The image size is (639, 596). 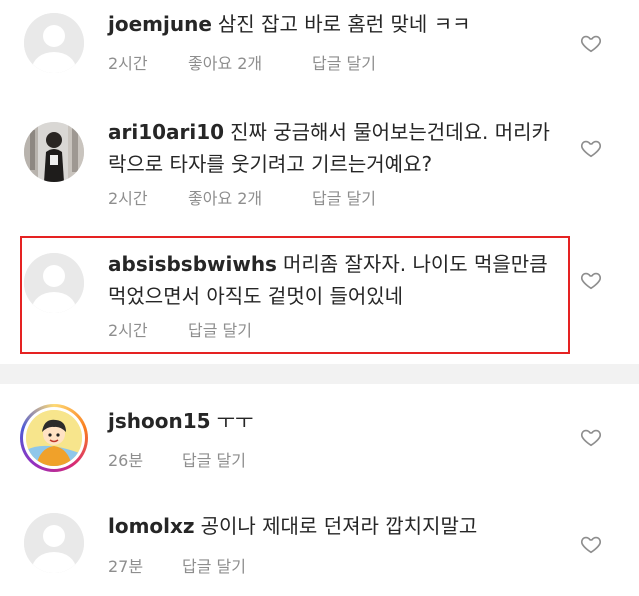 What do you see at coordinates (126, 460) in the screenshot?
I see `comment-time: 26분` at bounding box center [126, 460].